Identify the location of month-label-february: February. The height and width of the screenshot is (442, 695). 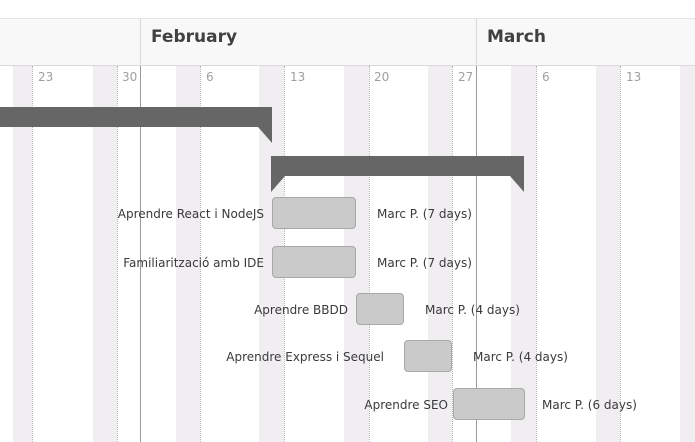
(194, 37).